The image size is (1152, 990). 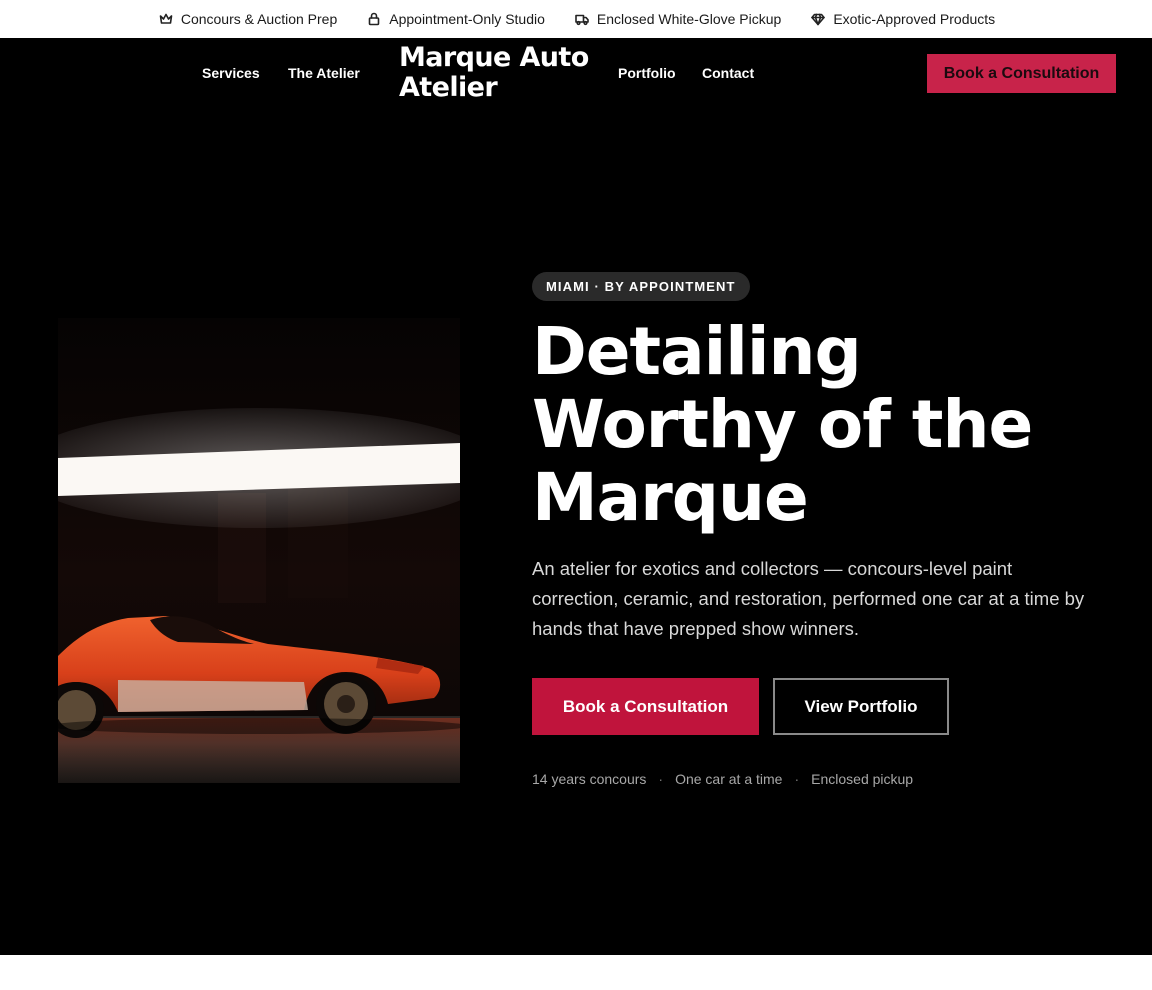 I want to click on announcement-item-pickup: Enclosed White-Glove Pickup, so click(x=678, y=19).